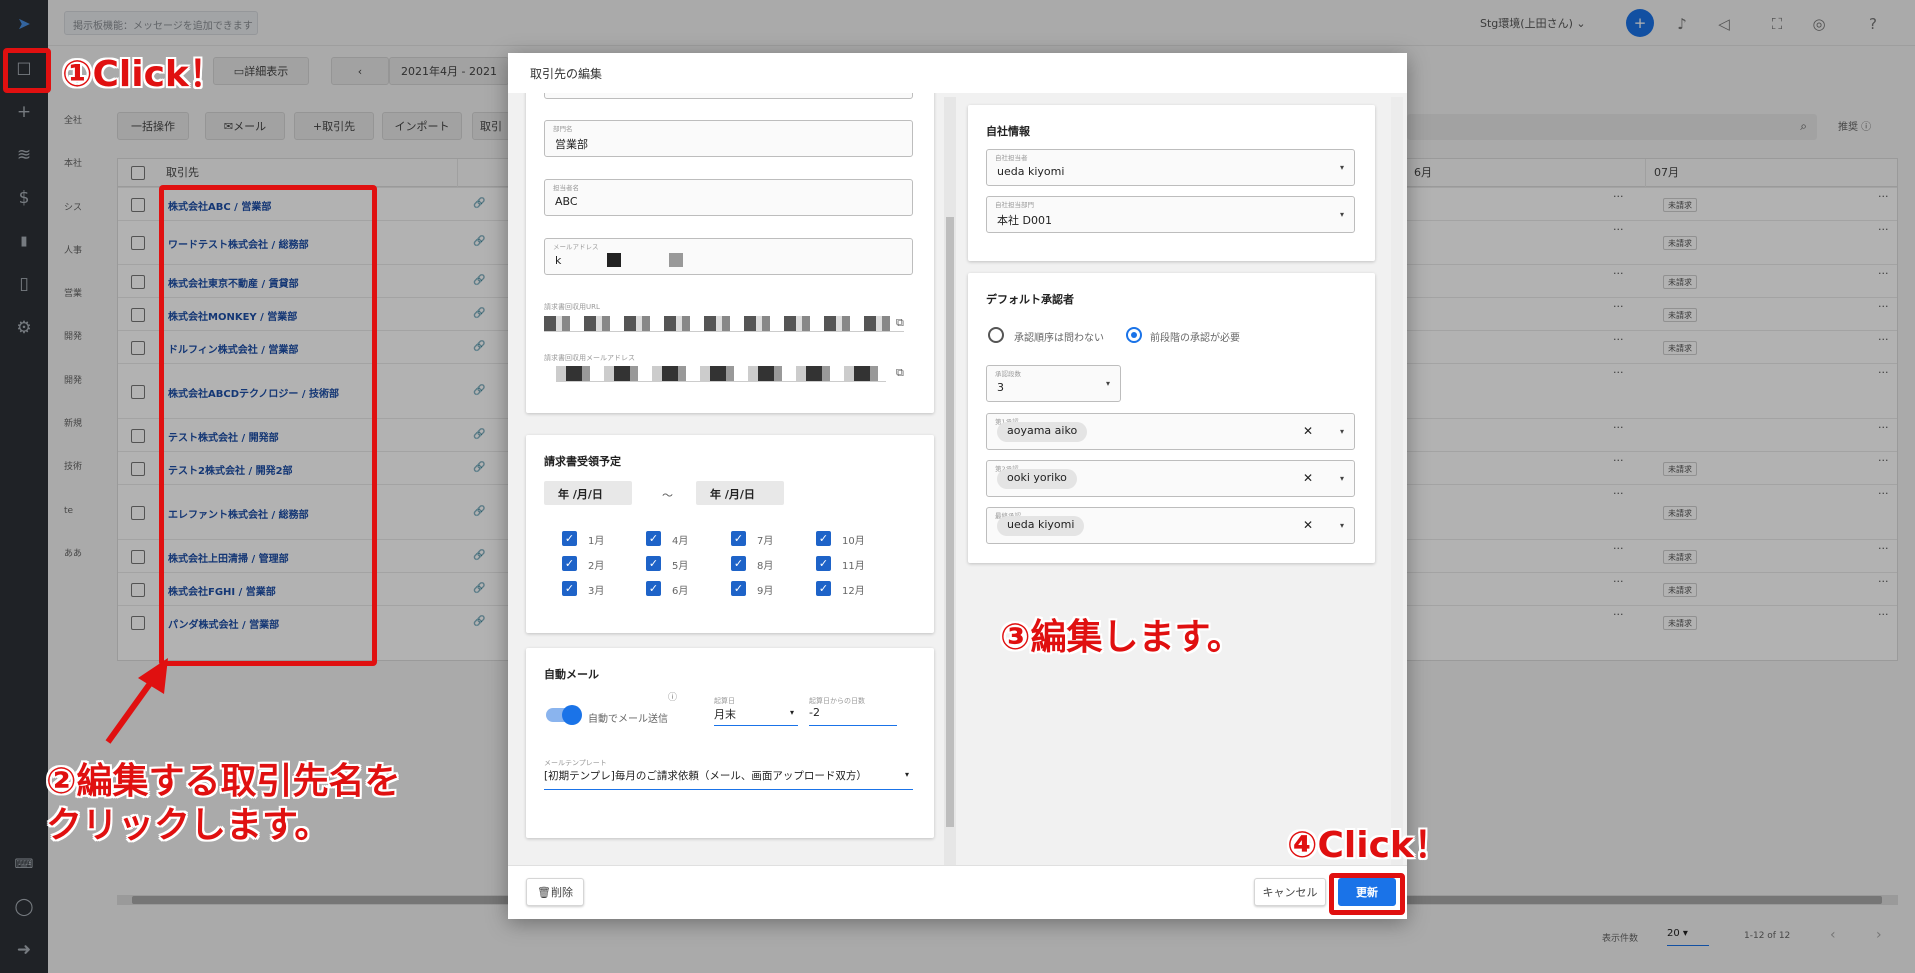 Image resolution: width=1915 pixels, height=973 pixels. I want to click on send-day-label: 起算日, so click(724, 701).